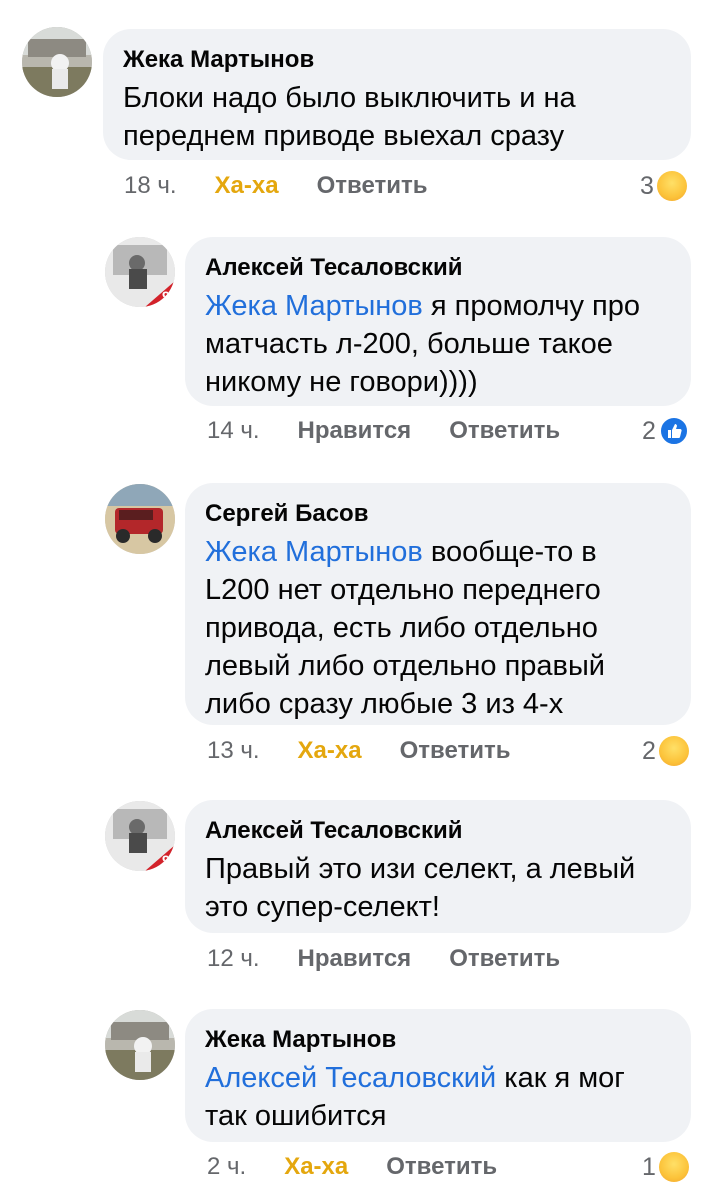 The height and width of the screenshot is (1200, 712). I want to click on comment-text-line: Жека Мартынов вообще-то в, so click(437, 552).